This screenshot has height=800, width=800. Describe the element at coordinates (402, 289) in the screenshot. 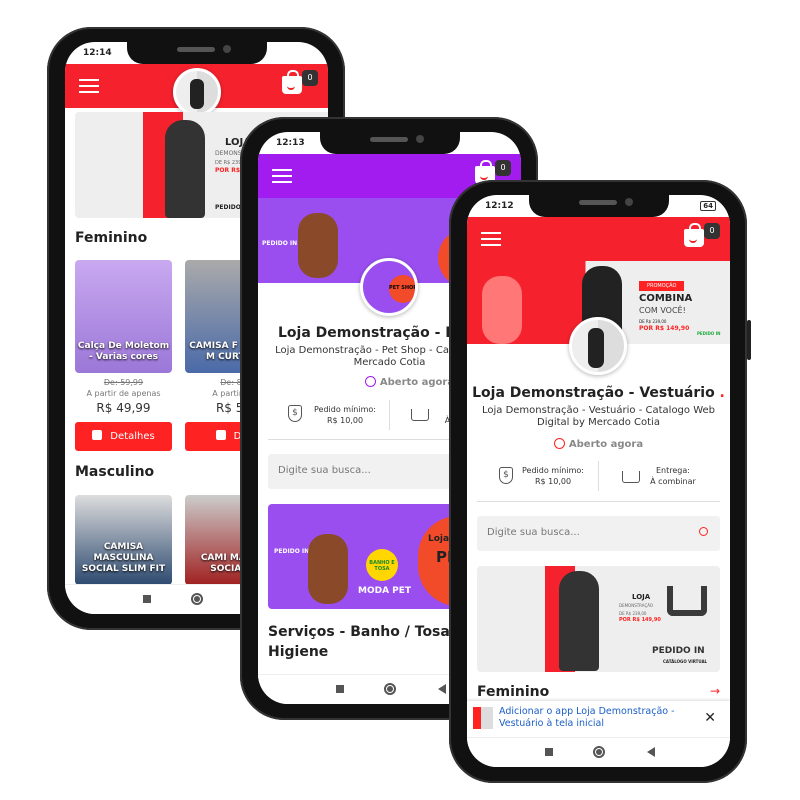

I see `avatar-text: PET SHOP` at that location.